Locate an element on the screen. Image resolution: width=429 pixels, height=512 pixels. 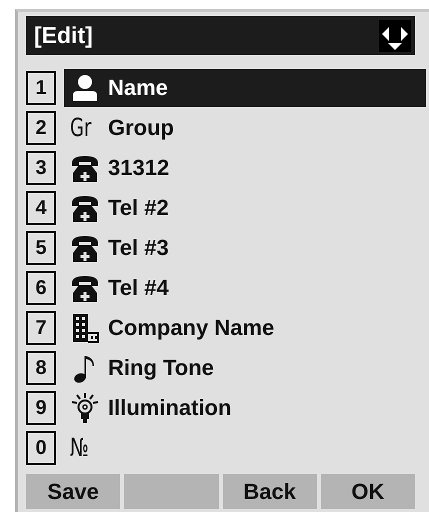
screen-title: [Edit] is located at coordinates (63, 35).